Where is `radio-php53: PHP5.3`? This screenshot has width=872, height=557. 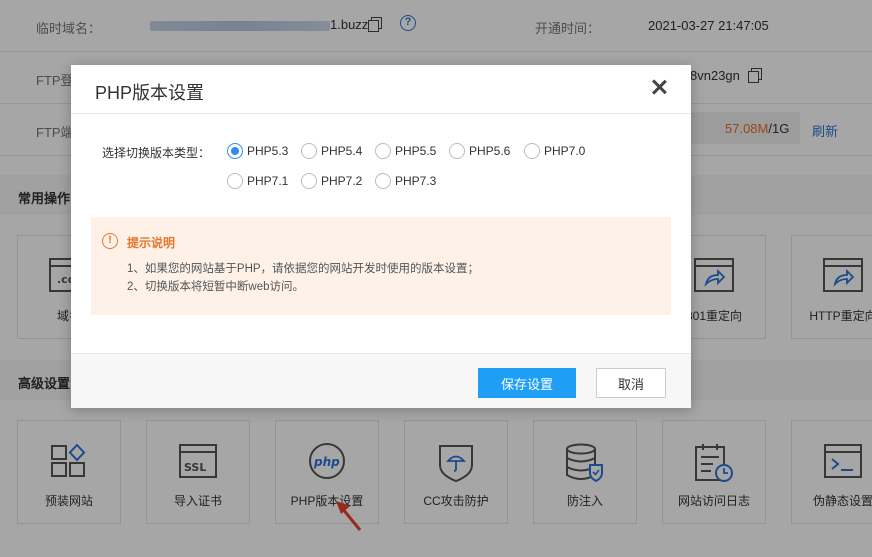 radio-php53: PHP5.3 is located at coordinates (257, 151).